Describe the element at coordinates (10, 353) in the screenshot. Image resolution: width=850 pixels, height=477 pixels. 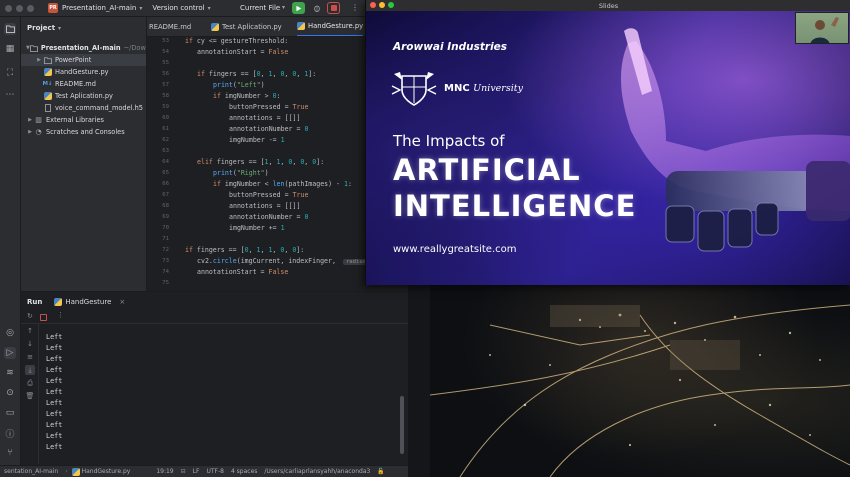
I see `run-tool-icon: ▷` at that location.